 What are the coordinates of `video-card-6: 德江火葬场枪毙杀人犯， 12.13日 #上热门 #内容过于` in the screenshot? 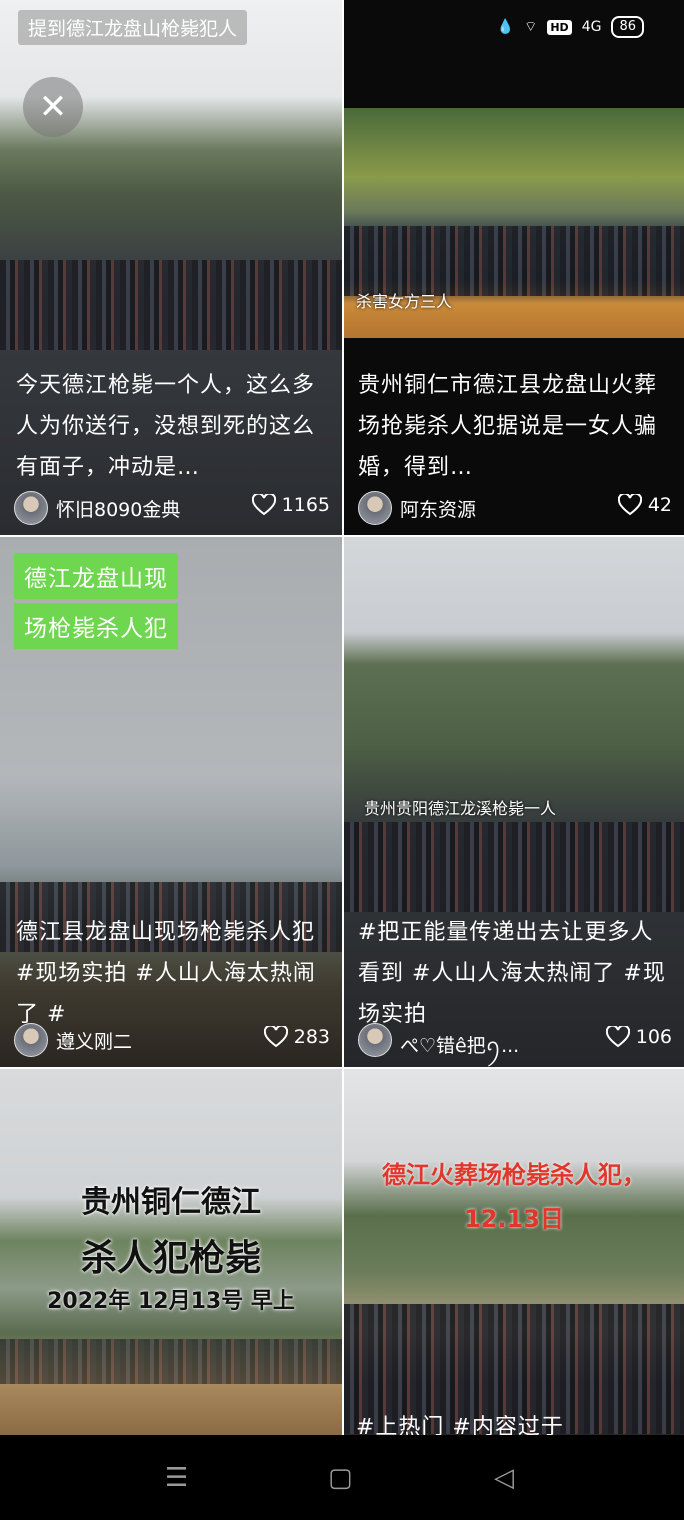 It's located at (514, 1252).